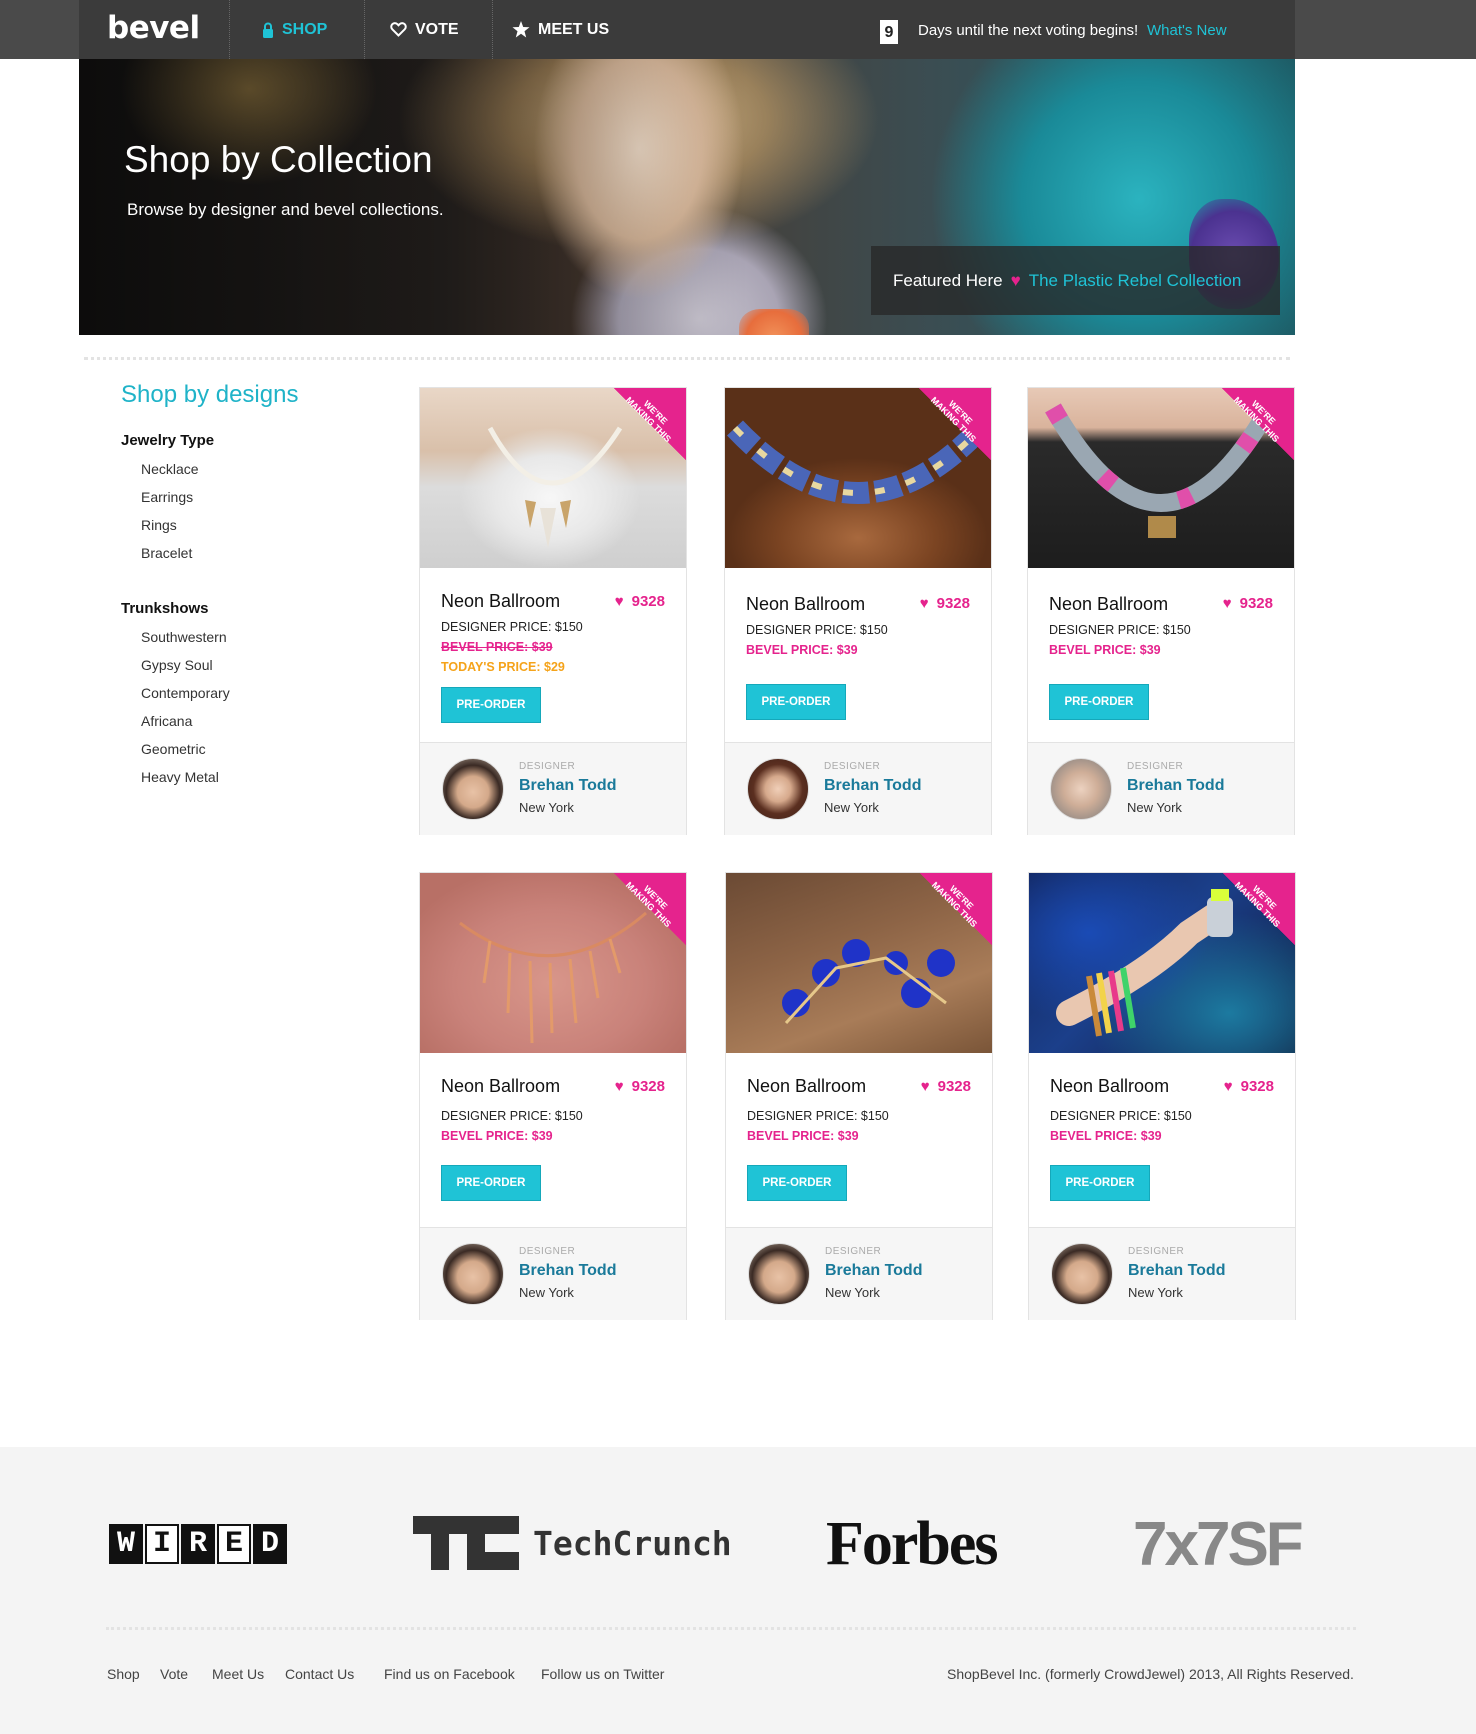  Describe the element at coordinates (1028, 30) in the screenshot. I see `voting-countdown-text: Days until the next voting begins!` at that location.